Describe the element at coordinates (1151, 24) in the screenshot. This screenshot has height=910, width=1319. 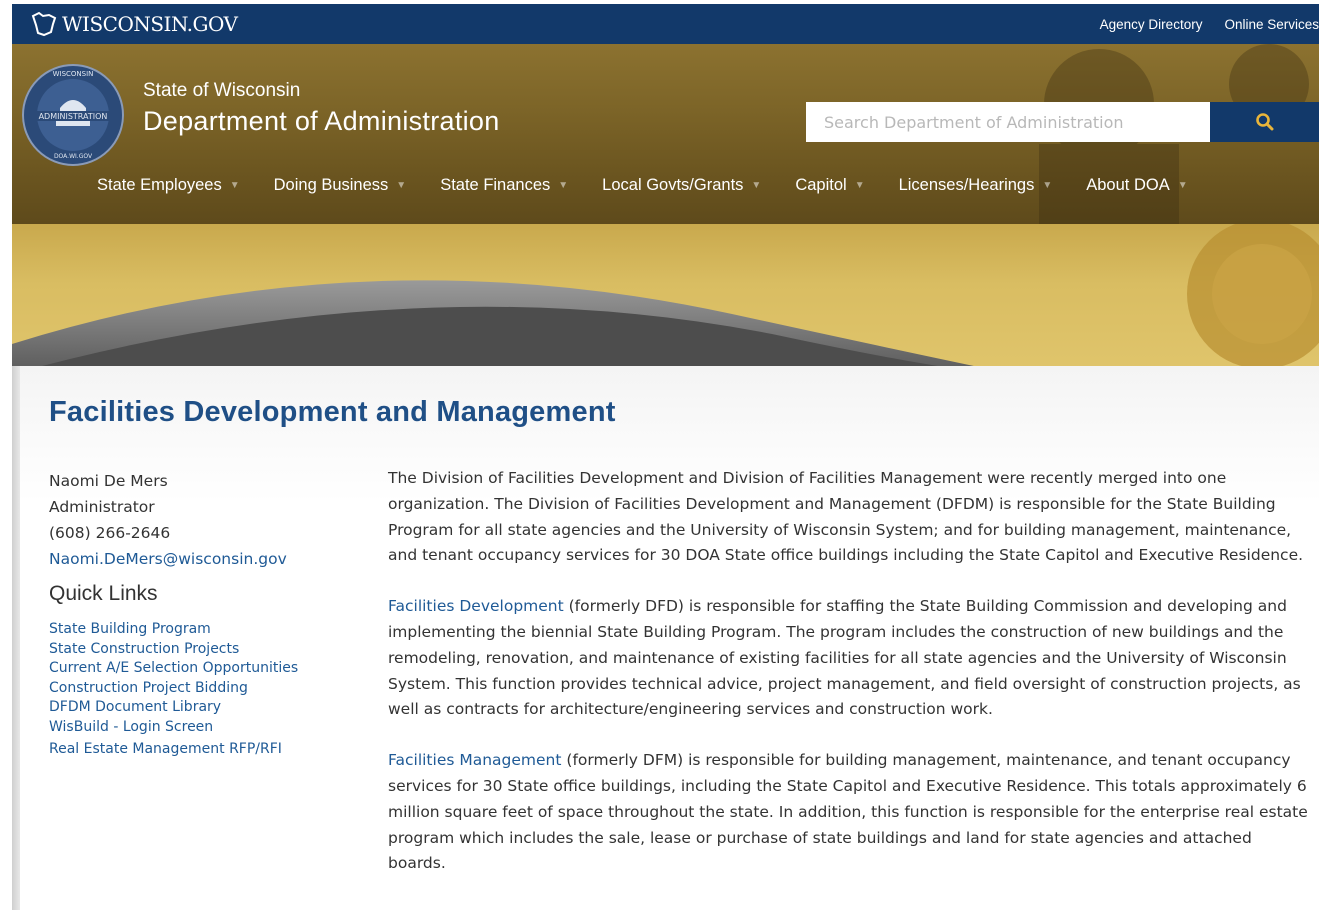
I see `agency-directory-link: Agency Directory` at that location.